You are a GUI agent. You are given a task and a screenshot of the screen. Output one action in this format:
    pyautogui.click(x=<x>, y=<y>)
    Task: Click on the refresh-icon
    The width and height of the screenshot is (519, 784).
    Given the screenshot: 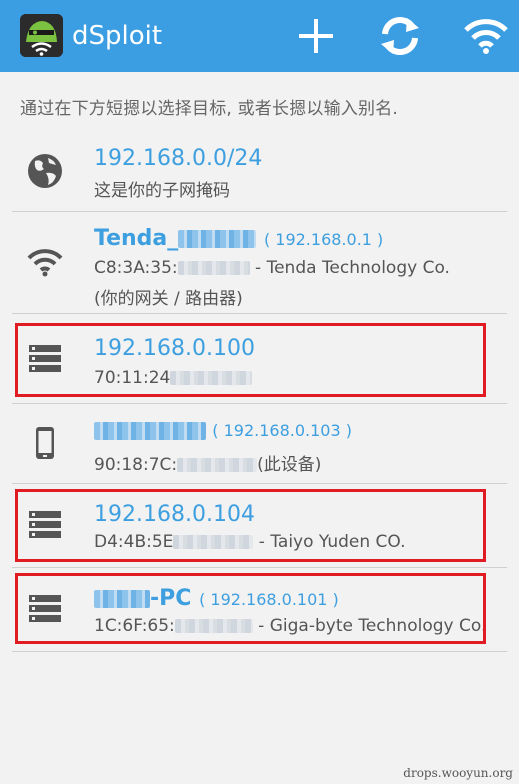 What is the action you would take?
    pyautogui.click(x=400, y=36)
    